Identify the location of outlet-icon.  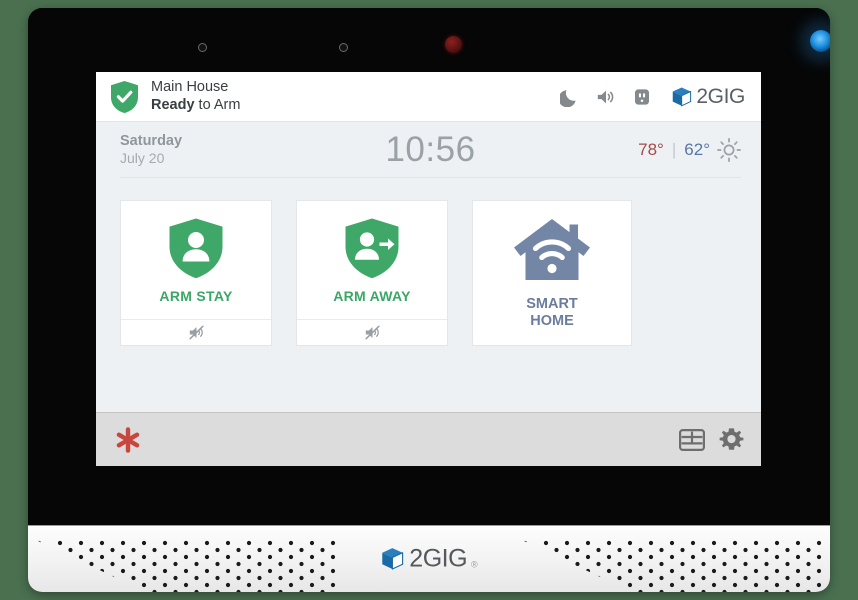
(642, 97).